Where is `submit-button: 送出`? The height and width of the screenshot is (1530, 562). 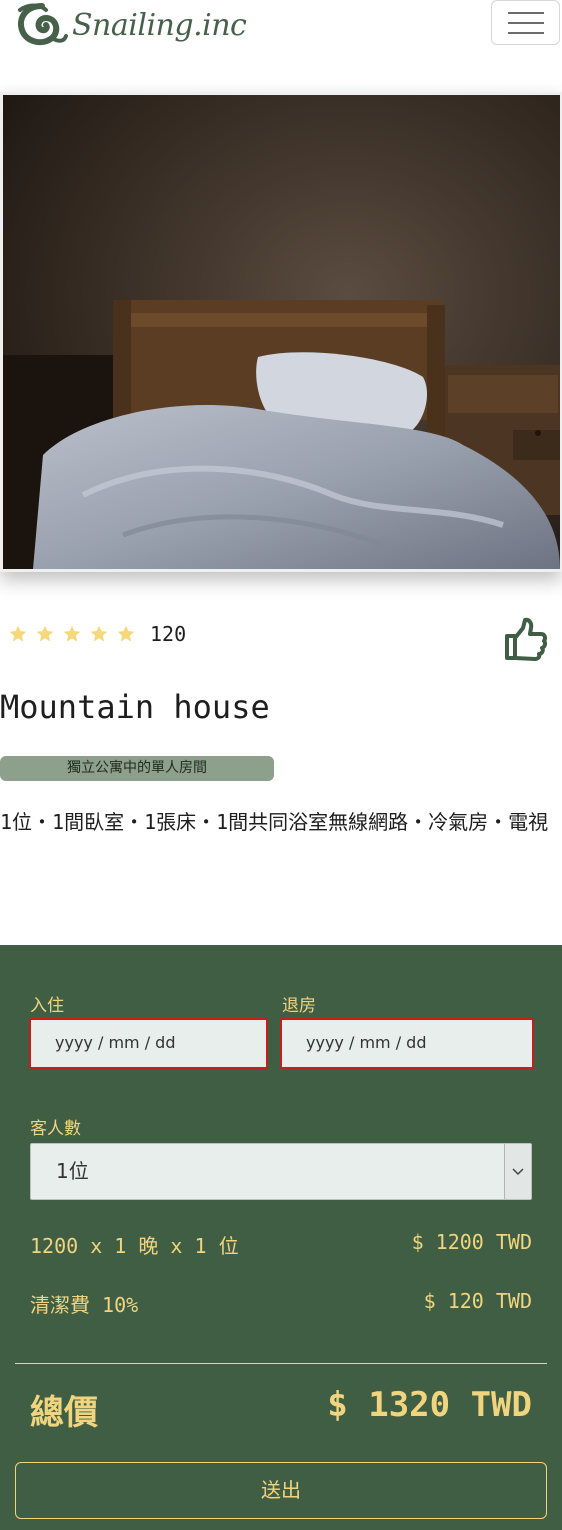 submit-button: 送出 is located at coordinates (281, 1490).